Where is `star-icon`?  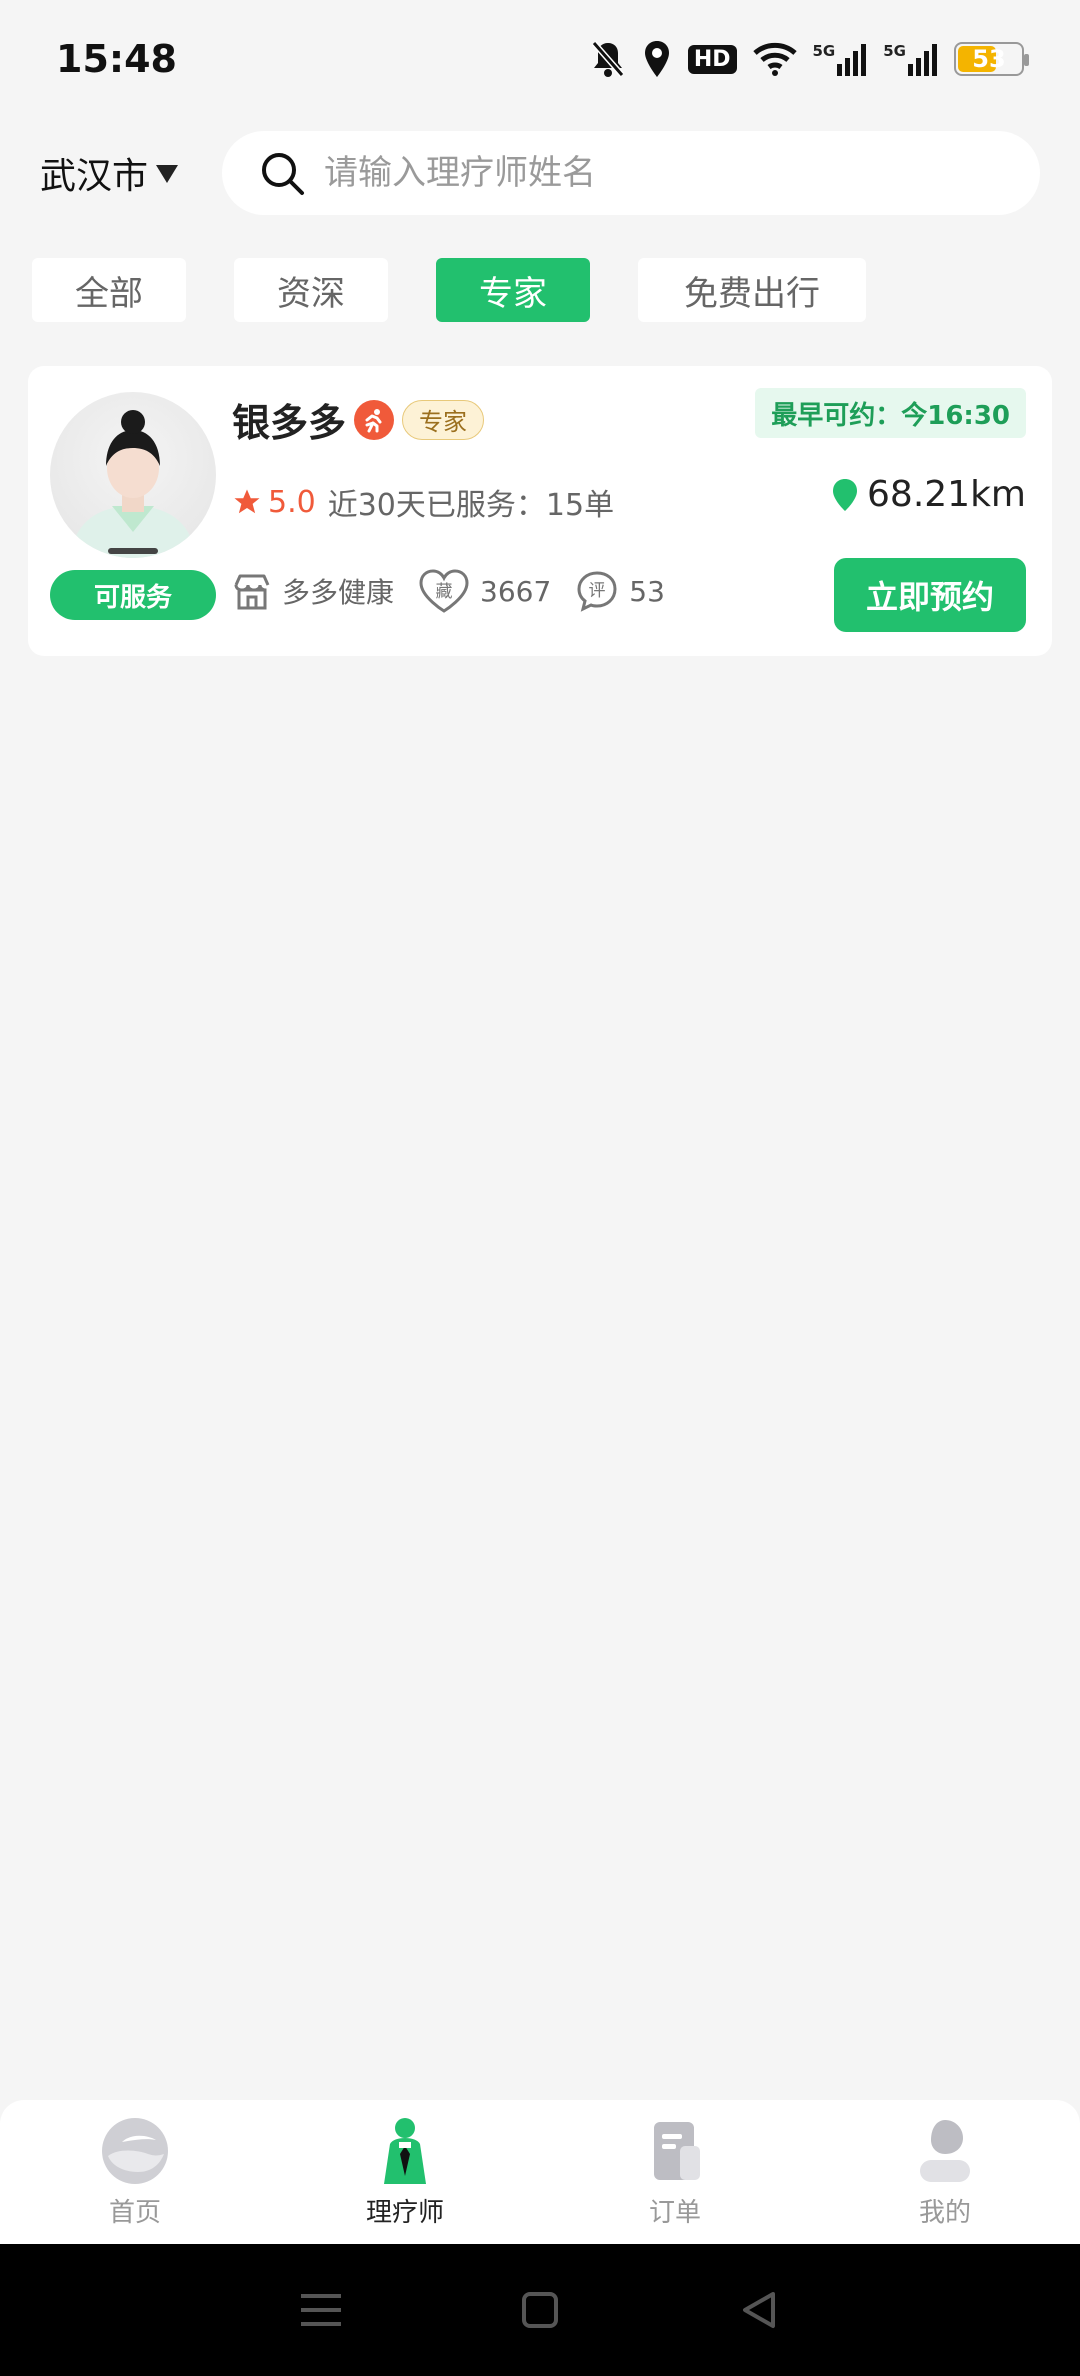 star-icon is located at coordinates (247, 501).